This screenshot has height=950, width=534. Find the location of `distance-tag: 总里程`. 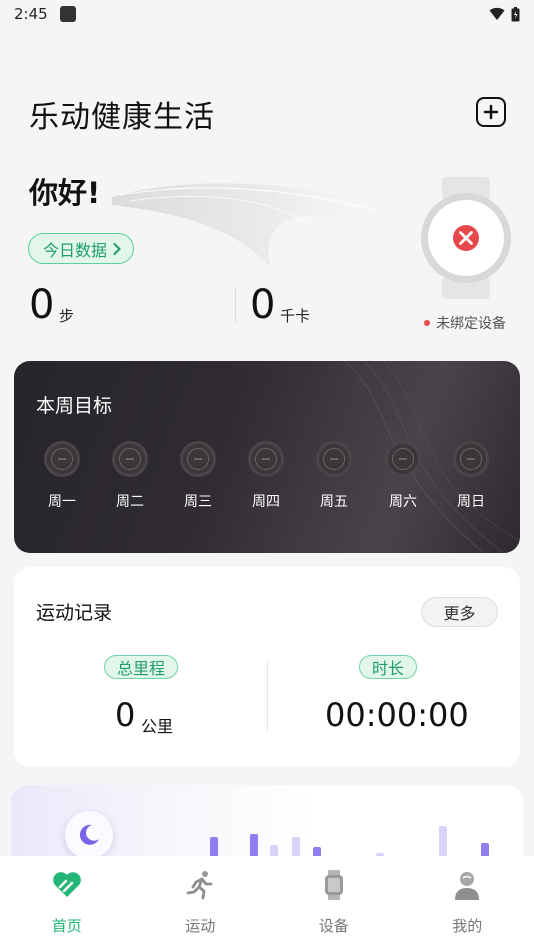

distance-tag: 总里程 is located at coordinates (141, 667).